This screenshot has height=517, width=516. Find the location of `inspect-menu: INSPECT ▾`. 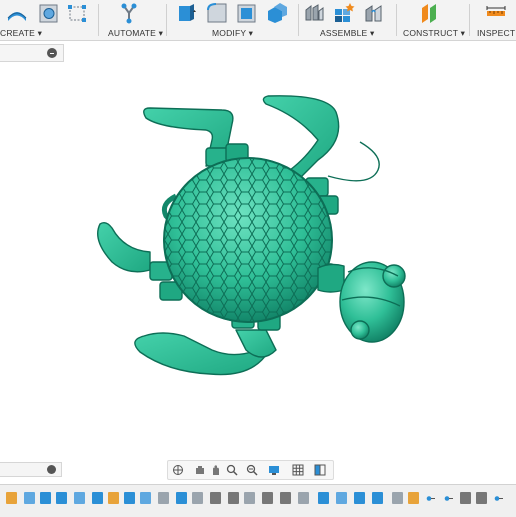

inspect-menu: INSPECT ▾ is located at coordinates (496, 33).